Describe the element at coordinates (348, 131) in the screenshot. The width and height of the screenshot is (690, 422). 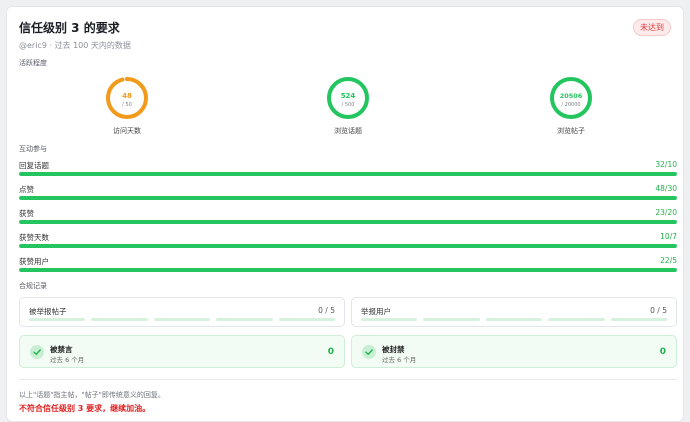
I see `ring-label: 浏览话题` at that location.